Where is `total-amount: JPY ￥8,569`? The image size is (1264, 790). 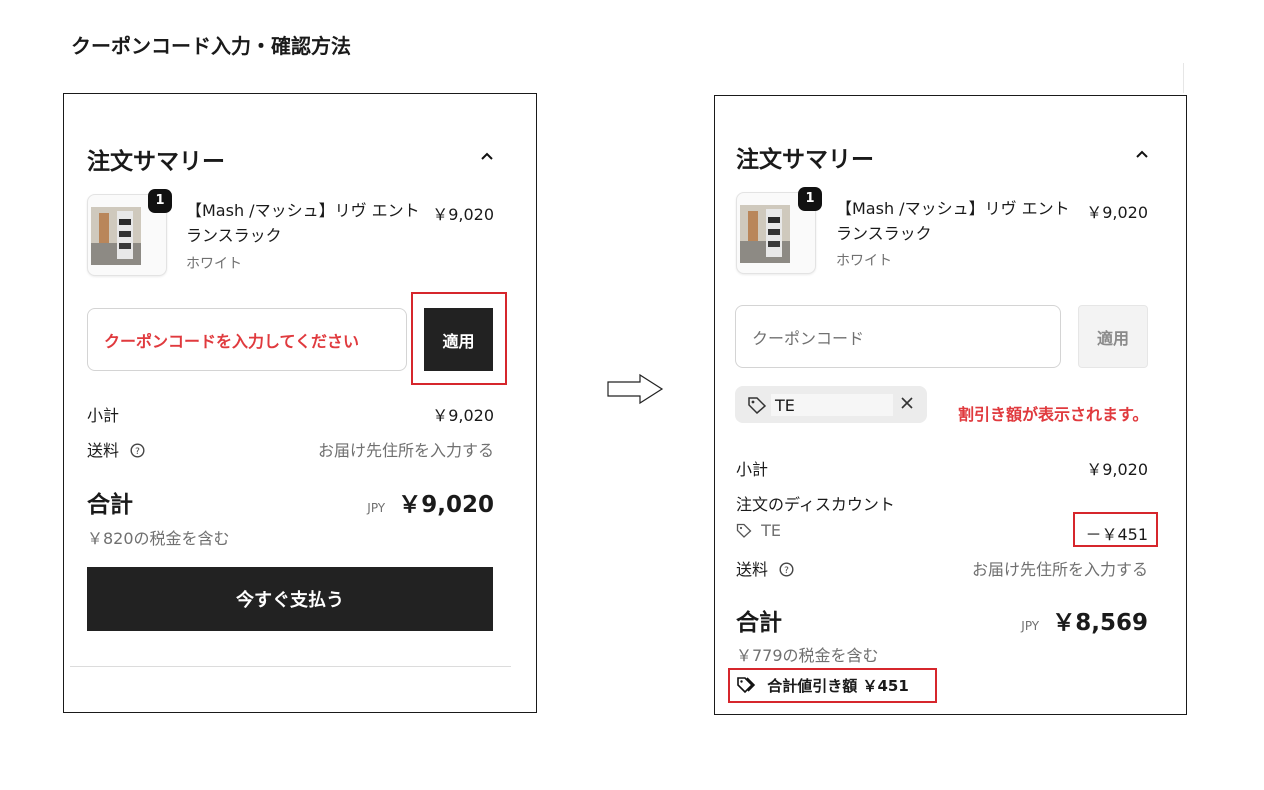
total-amount: JPY ￥8,569 is located at coordinates (1063, 620).